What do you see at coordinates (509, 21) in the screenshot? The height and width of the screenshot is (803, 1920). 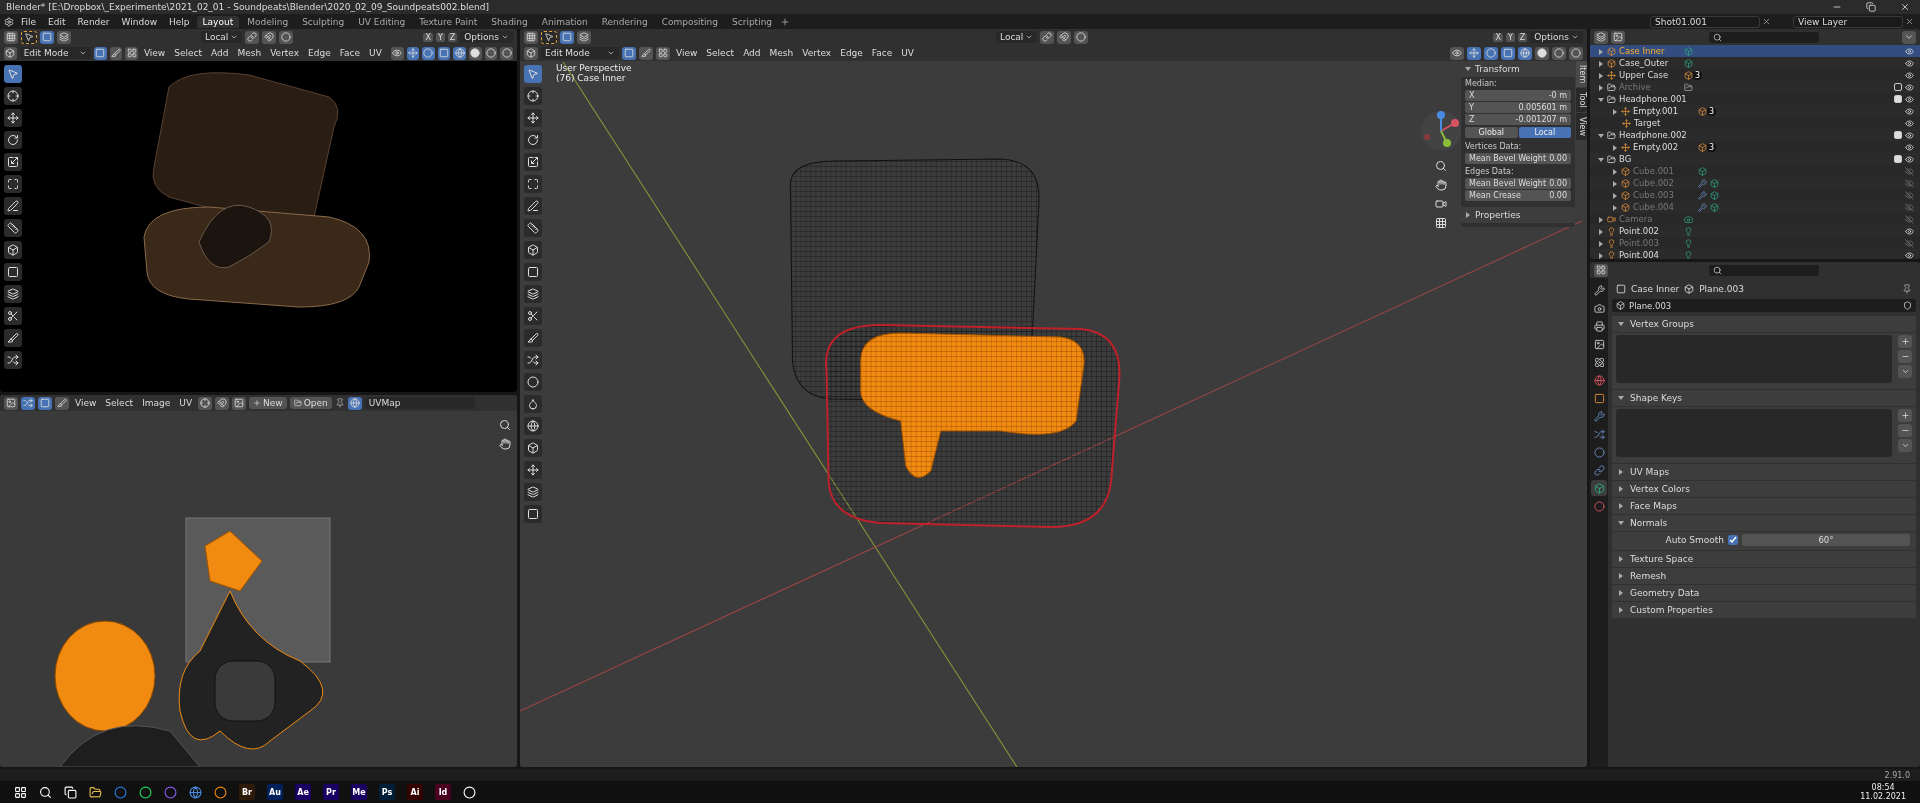 I see `workspace-tab: Shading` at bounding box center [509, 21].